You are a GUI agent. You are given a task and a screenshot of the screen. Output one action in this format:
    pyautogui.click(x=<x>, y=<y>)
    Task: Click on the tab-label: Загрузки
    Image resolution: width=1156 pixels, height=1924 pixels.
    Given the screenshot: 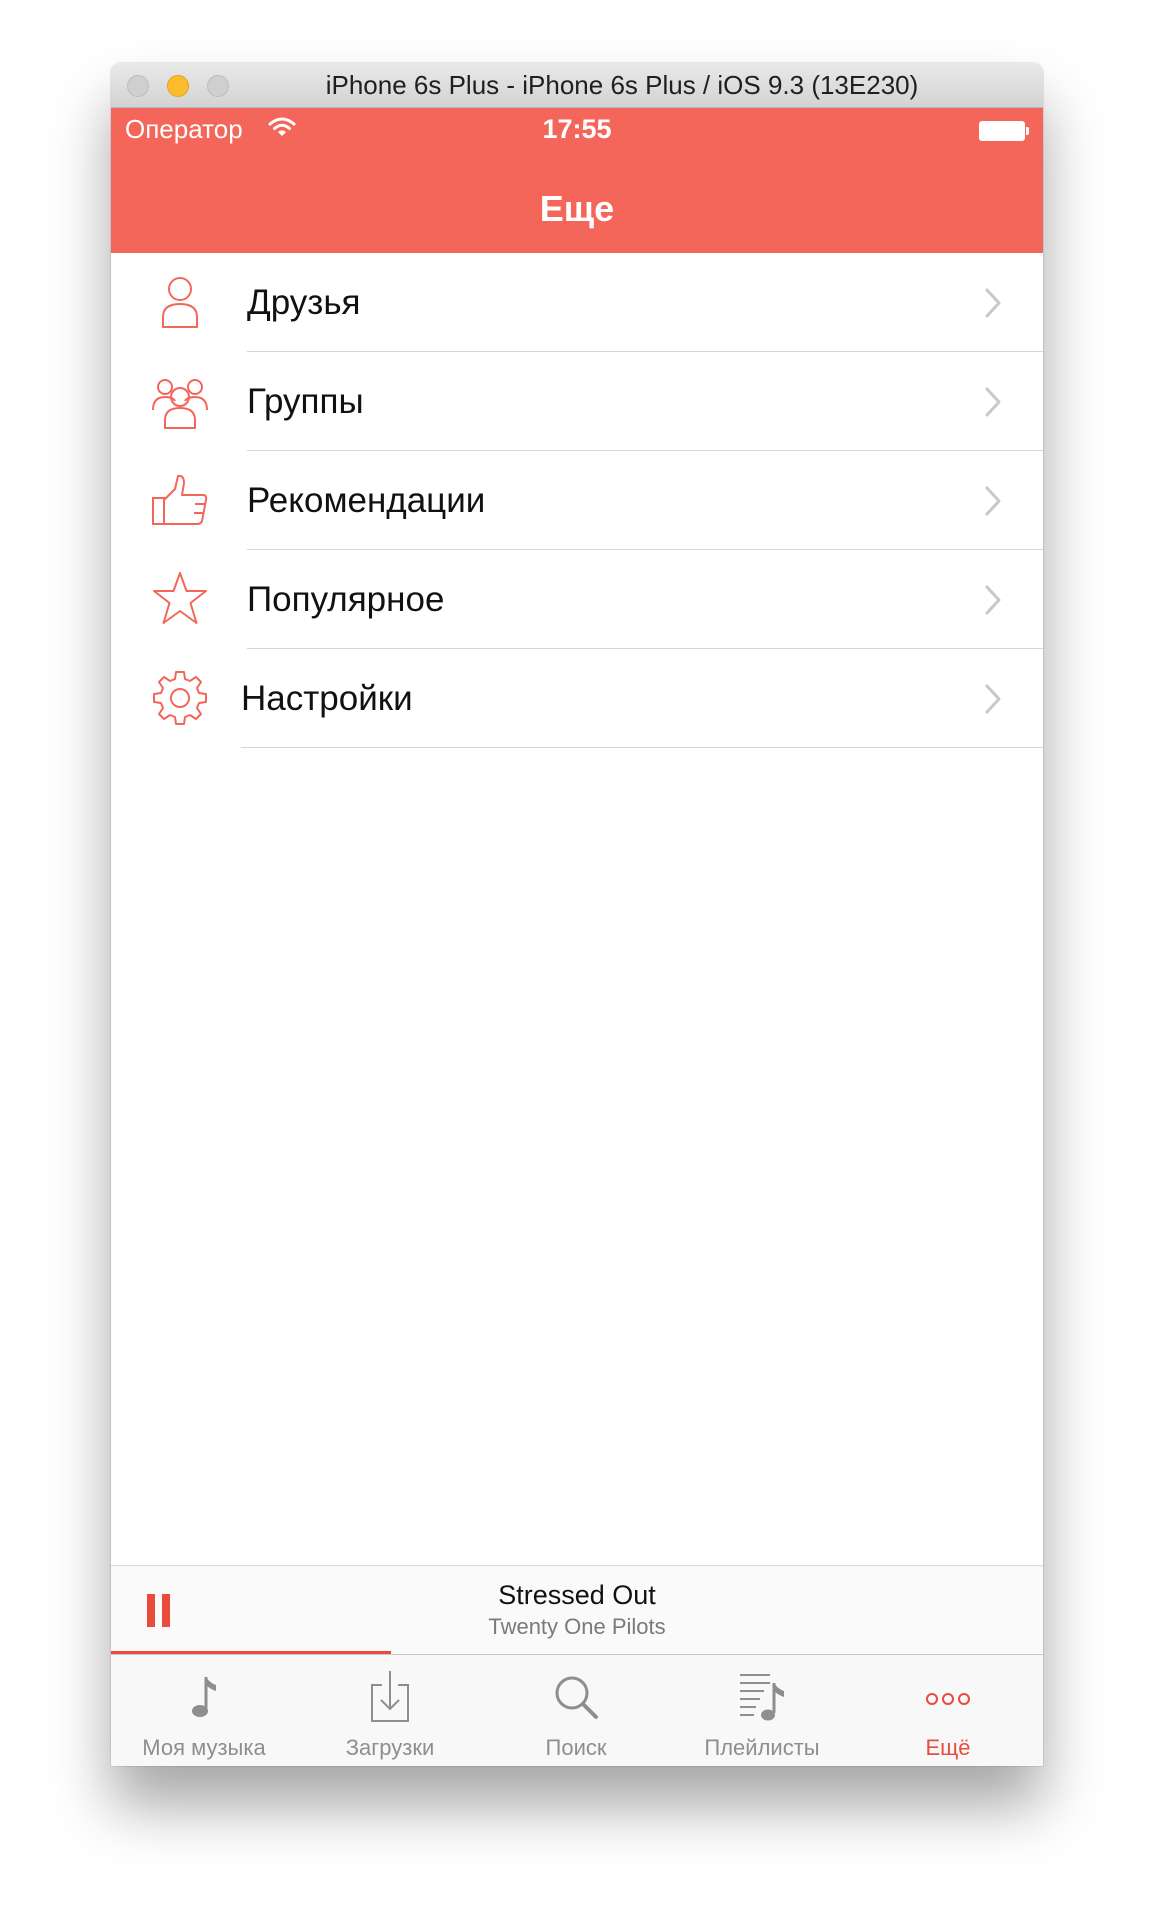 What is the action you would take?
    pyautogui.click(x=390, y=1747)
    